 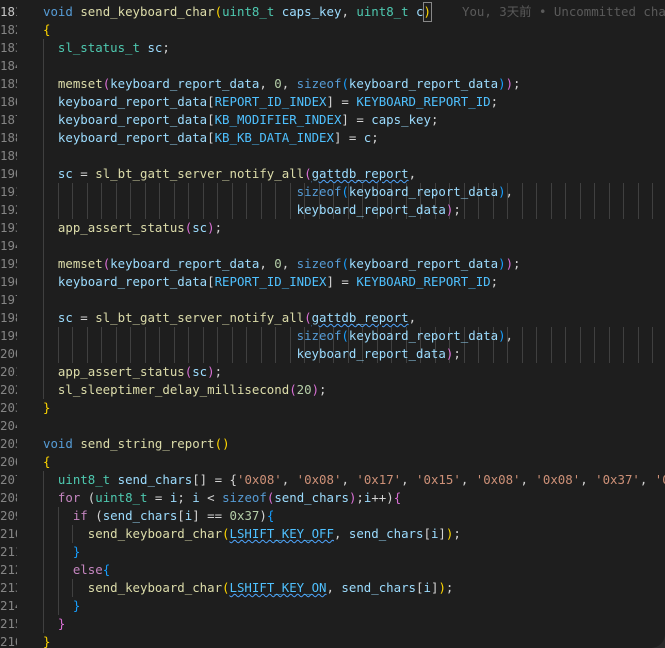 I want to click on code-line: 203}, so click(x=332, y=408).